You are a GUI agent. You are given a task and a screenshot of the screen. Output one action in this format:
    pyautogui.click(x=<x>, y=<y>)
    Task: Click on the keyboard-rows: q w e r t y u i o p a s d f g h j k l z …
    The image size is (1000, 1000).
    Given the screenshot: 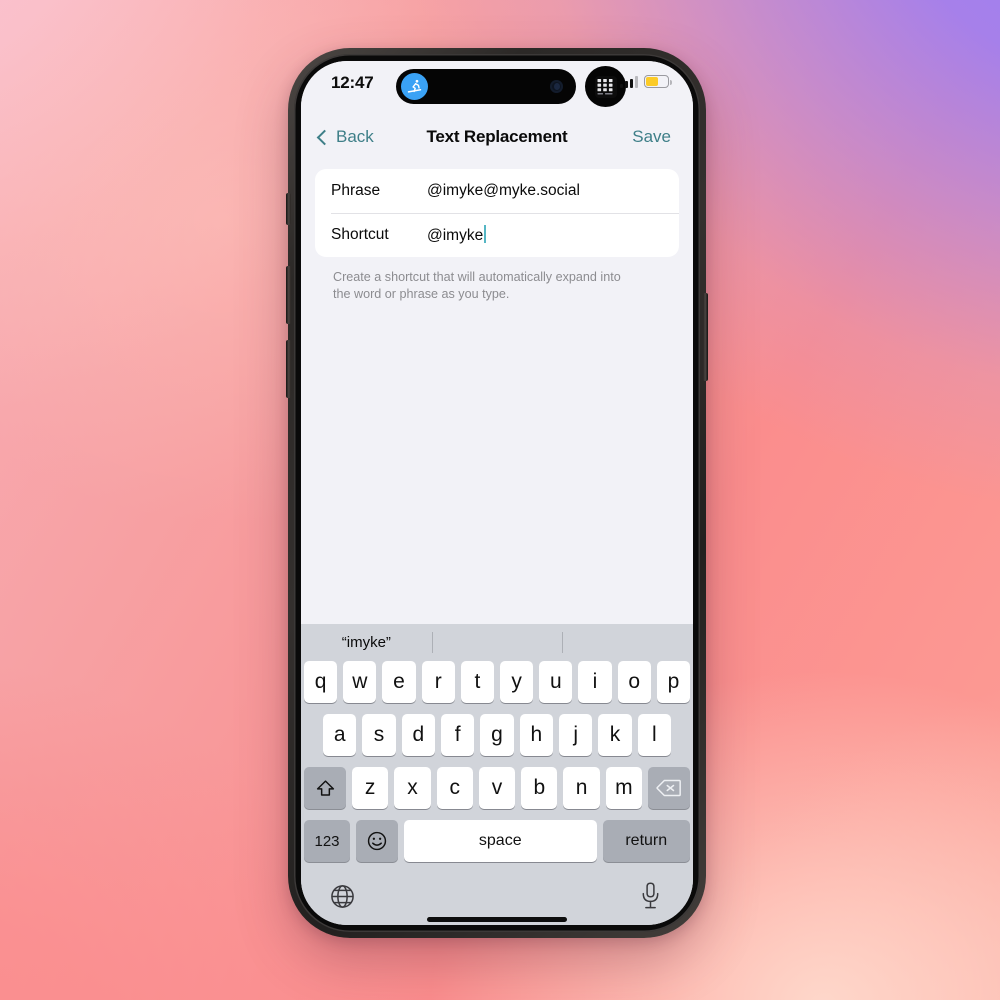 What is the action you would take?
    pyautogui.click(x=497, y=761)
    